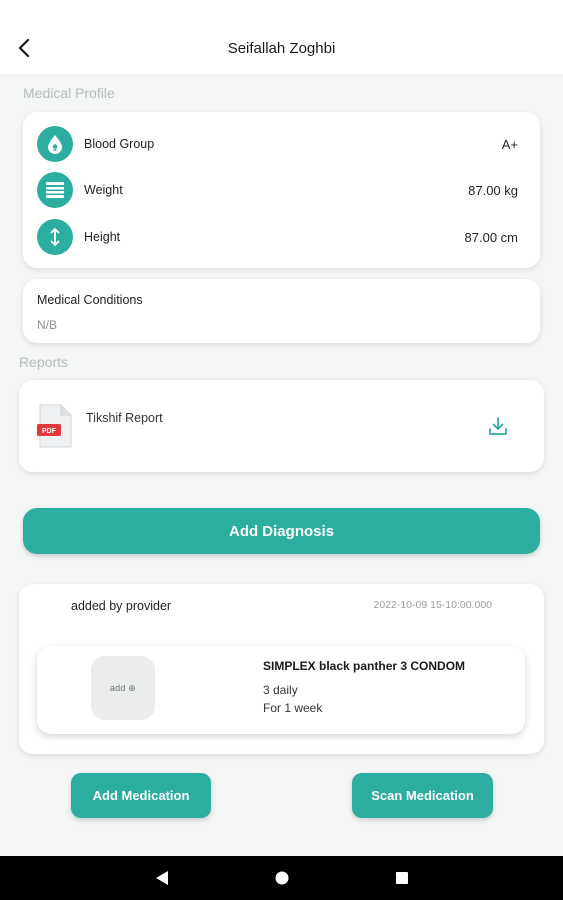 This screenshot has height=900, width=563. What do you see at coordinates (124, 418) in the screenshot?
I see `report-name: Tikshif Report` at bounding box center [124, 418].